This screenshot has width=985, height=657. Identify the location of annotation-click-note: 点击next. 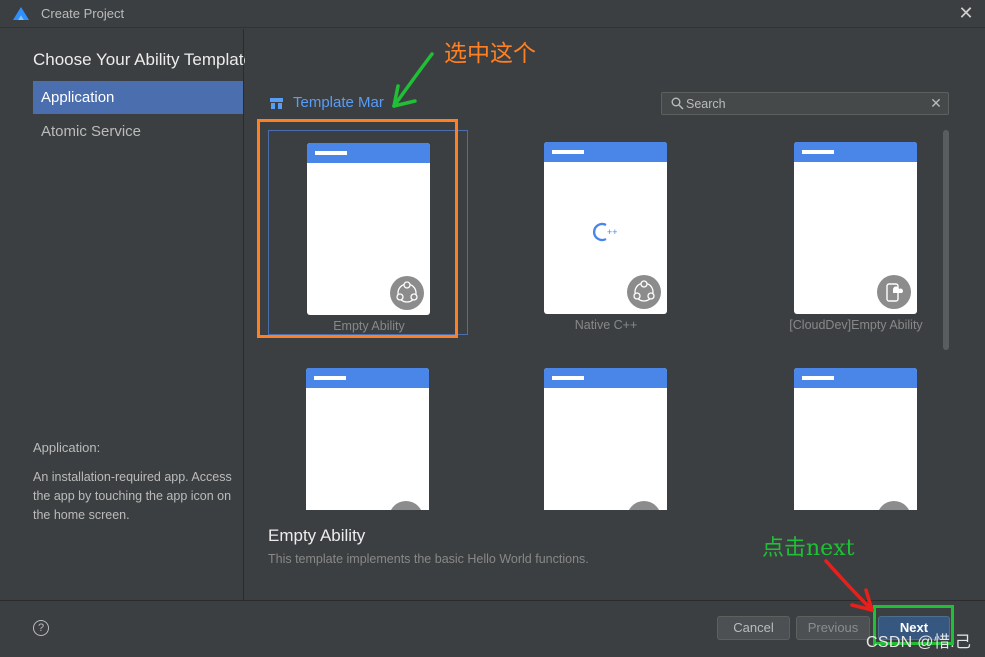
(808, 548).